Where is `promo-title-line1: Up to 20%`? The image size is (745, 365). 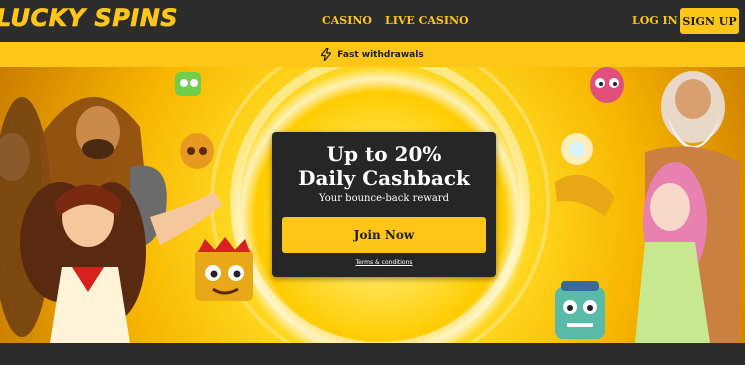
promo-title-line1: Up to 20% is located at coordinates (384, 154).